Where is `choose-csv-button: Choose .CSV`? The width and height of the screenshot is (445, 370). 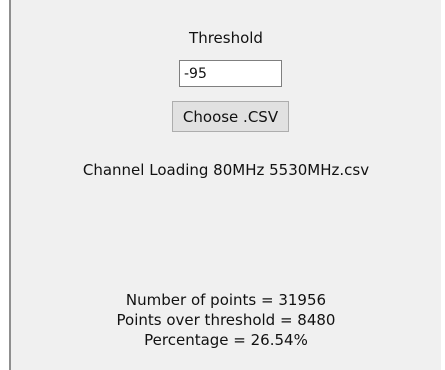 choose-csv-button: Choose .CSV is located at coordinates (230, 116).